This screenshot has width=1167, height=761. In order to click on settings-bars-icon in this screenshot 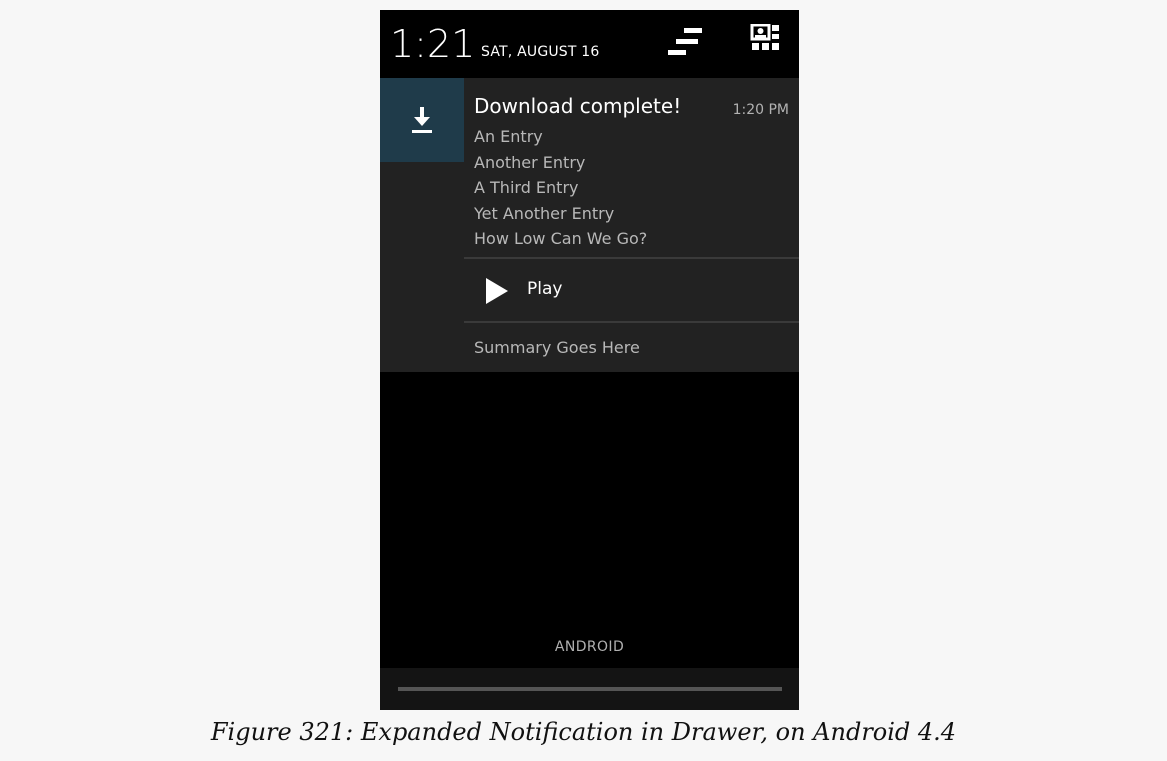, I will do `click(685, 41)`.